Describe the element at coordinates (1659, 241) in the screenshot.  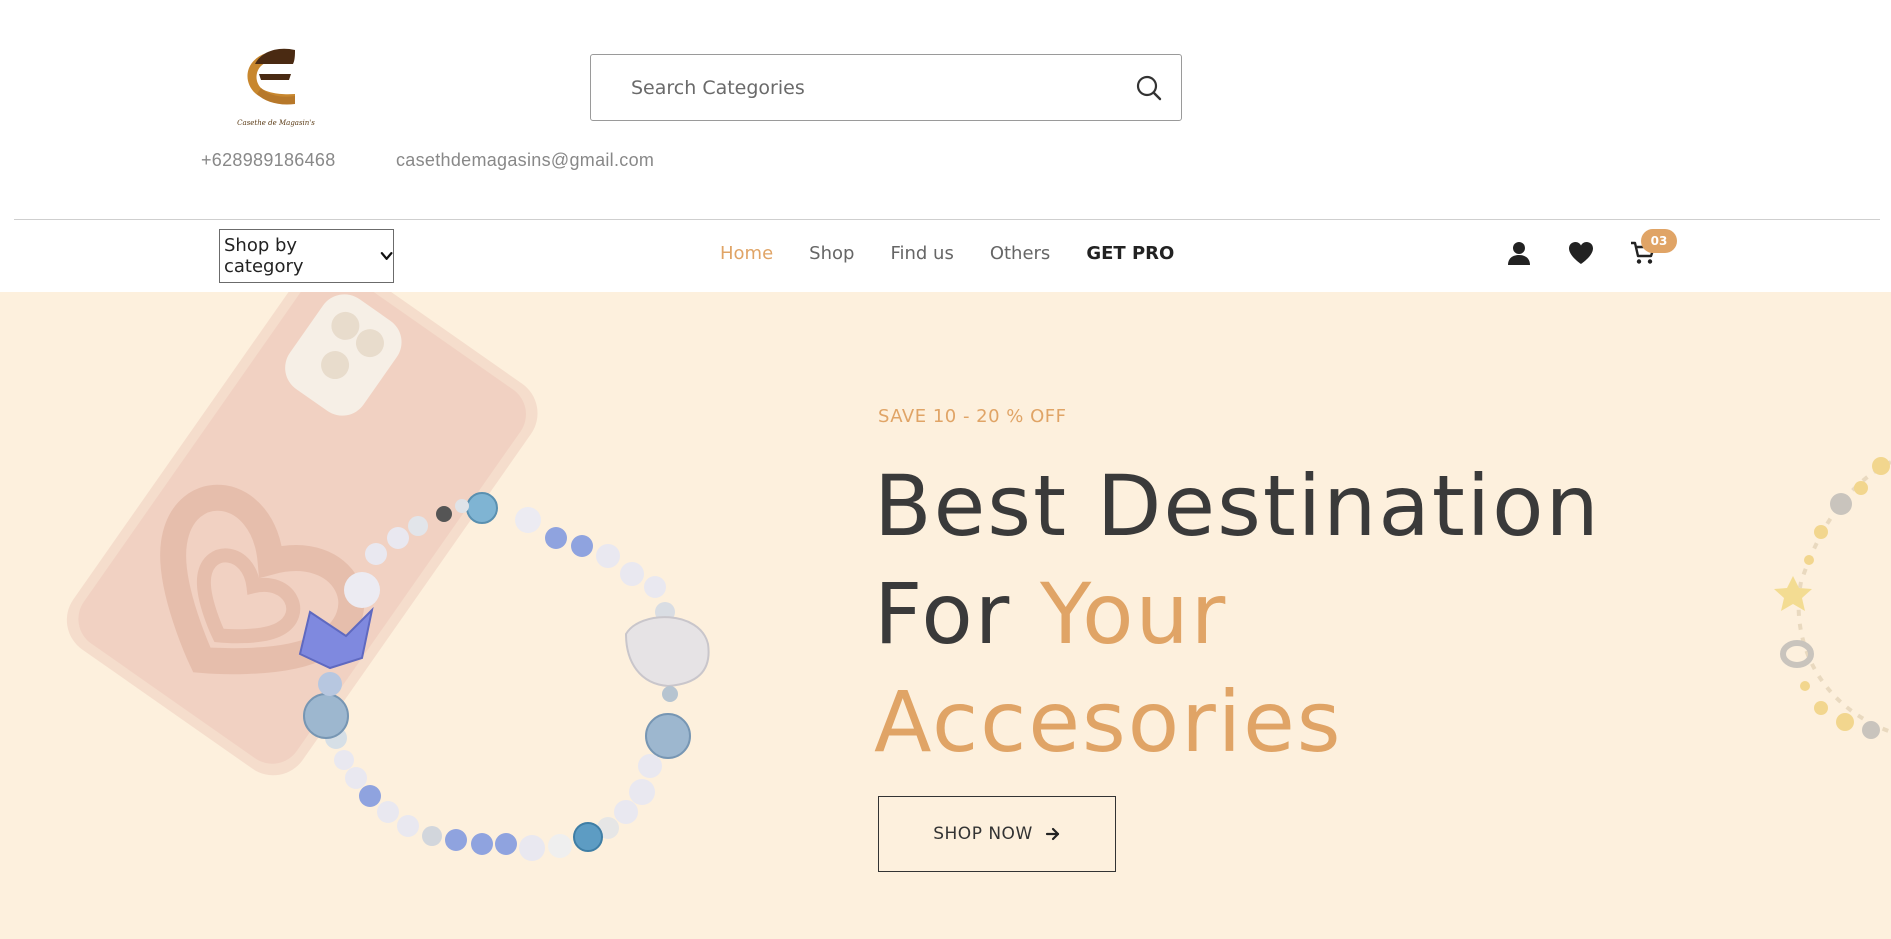
I see `cart-count-badge: 03` at that location.